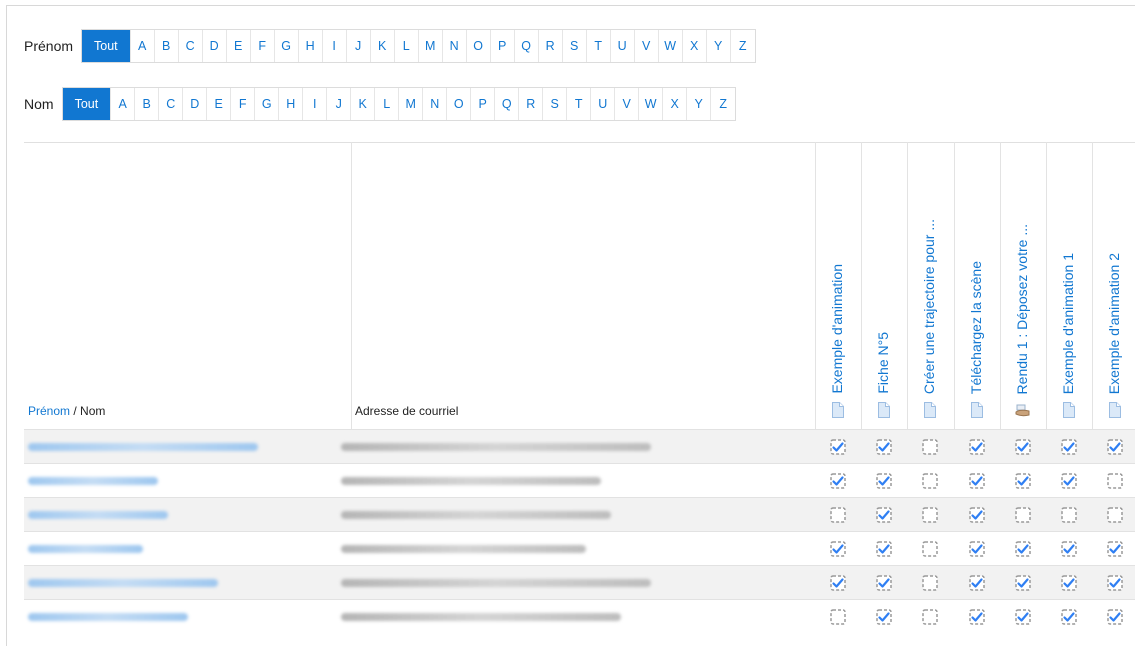 The image size is (1135, 646). What do you see at coordinates (527, 46) in the screenshot?
I see `firstname-letter-q: Q` at bounding box center [527, 46].